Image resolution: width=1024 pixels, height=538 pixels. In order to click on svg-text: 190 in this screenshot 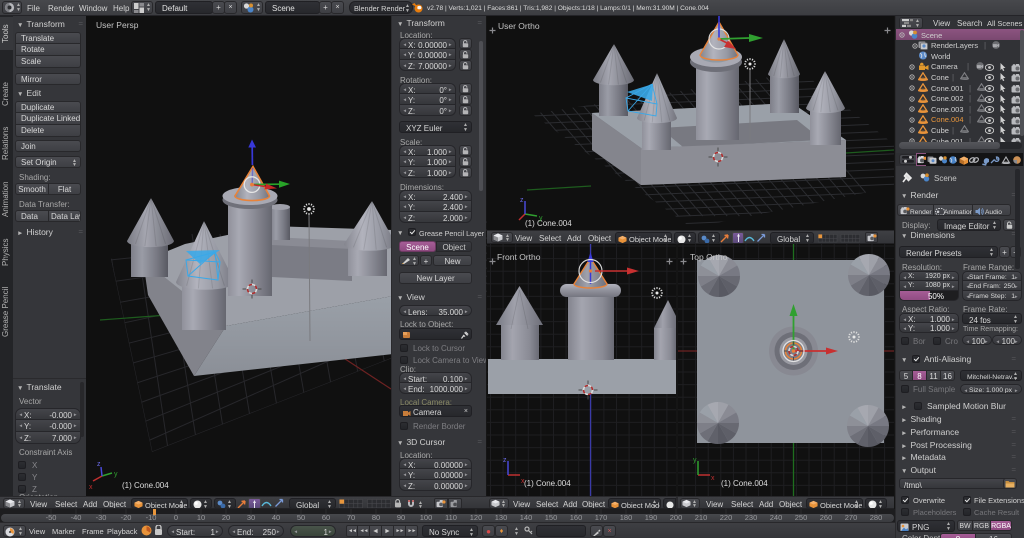, I will do `click(651, 517)`.